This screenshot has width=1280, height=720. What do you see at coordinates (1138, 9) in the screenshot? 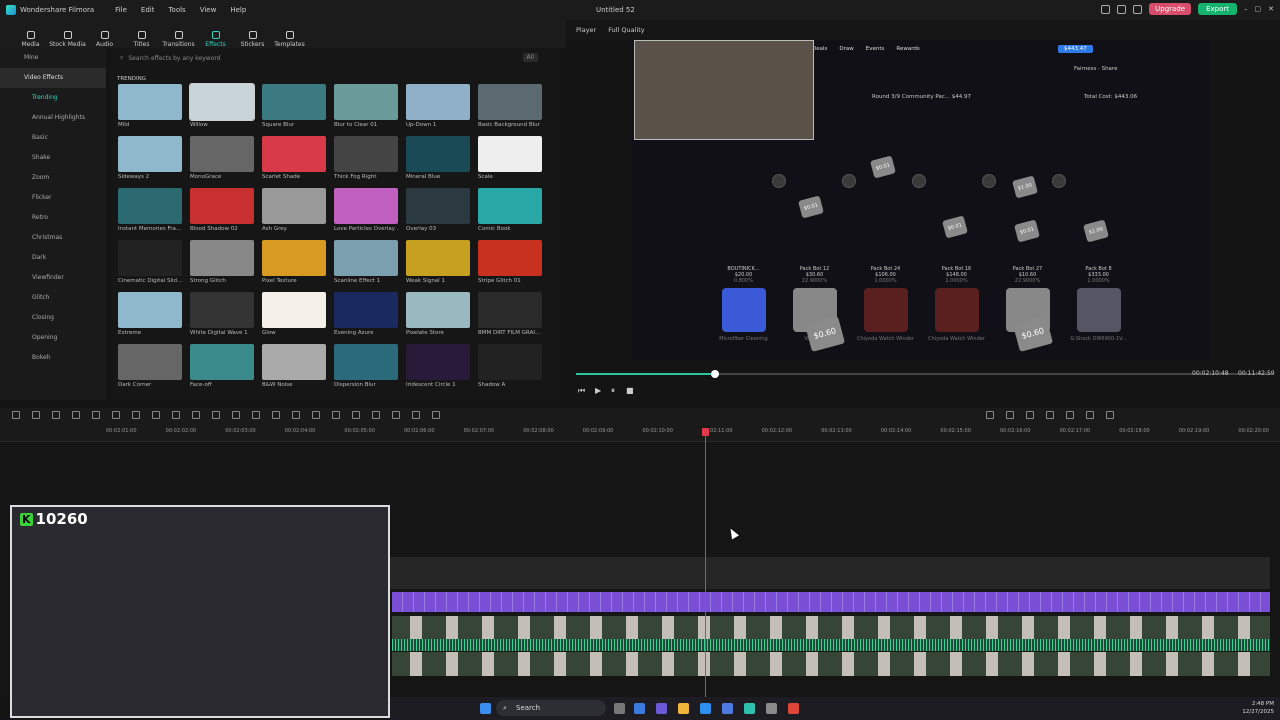
I see `gift-icon` at bounding box center [1138, 9].